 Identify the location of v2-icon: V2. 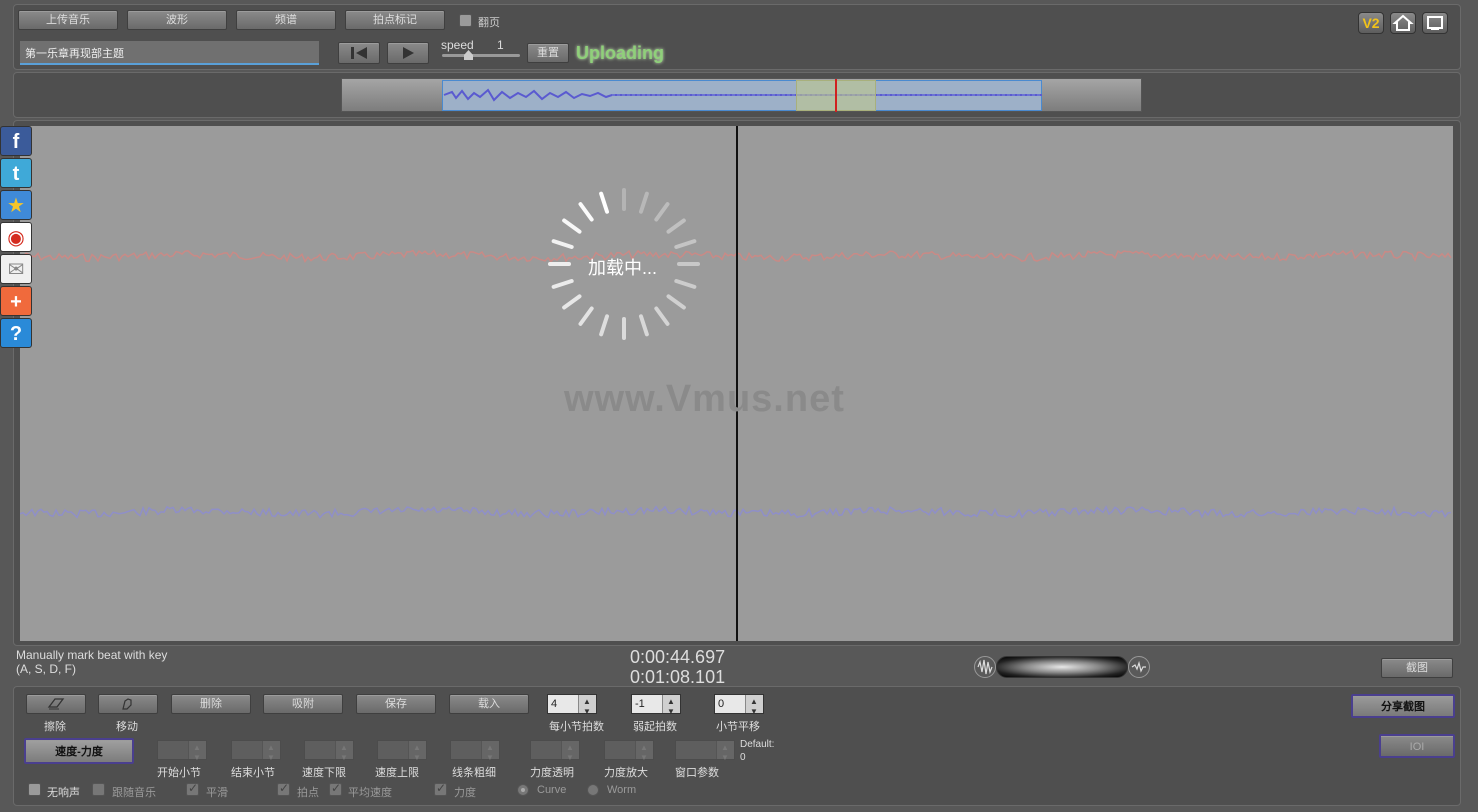
(1371, 23).